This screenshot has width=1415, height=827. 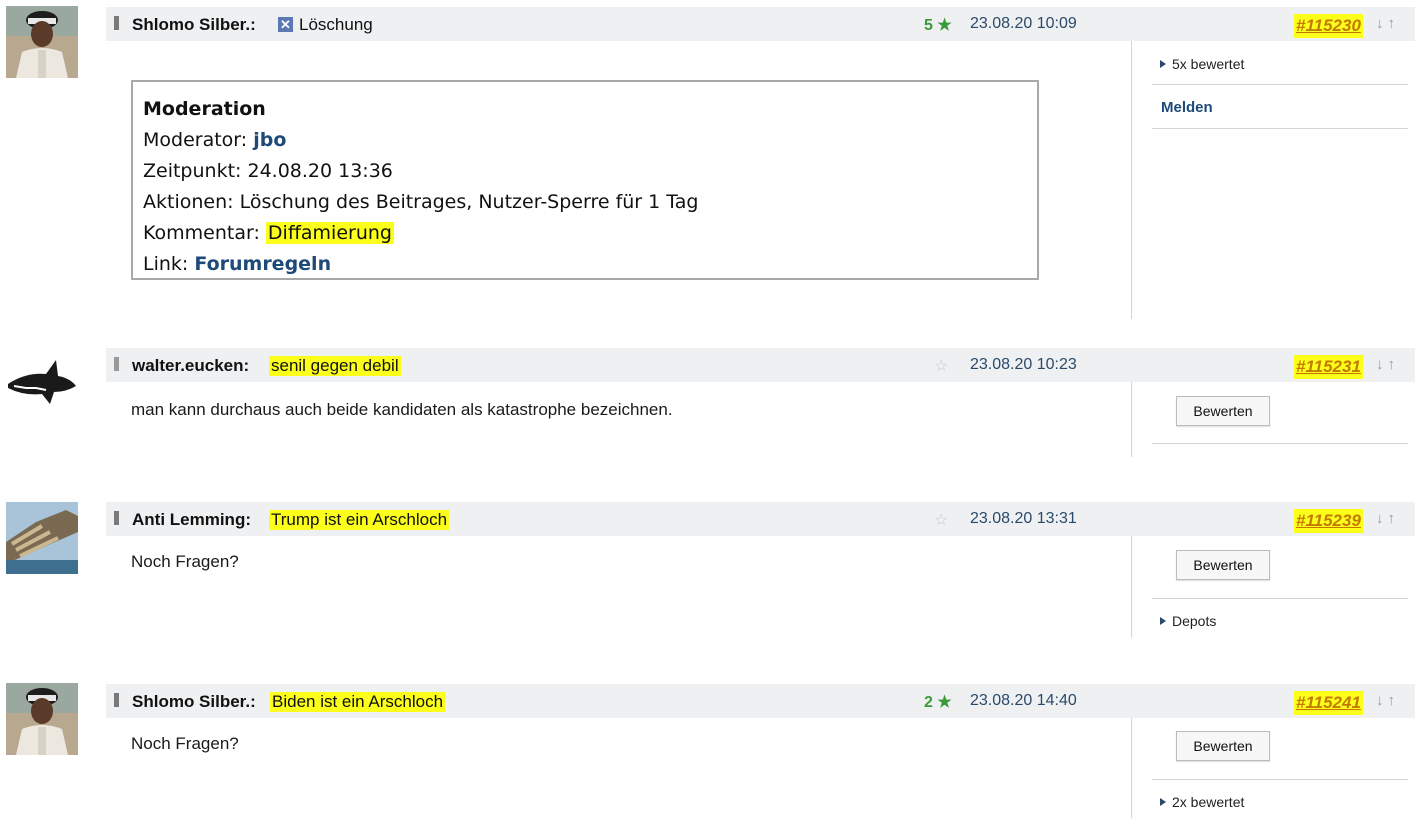 What do you see at coordinates (1023, 23) in the screenshot?
I see `post-date: 23.08.20 10:09` at bounding box center [1023, 23].